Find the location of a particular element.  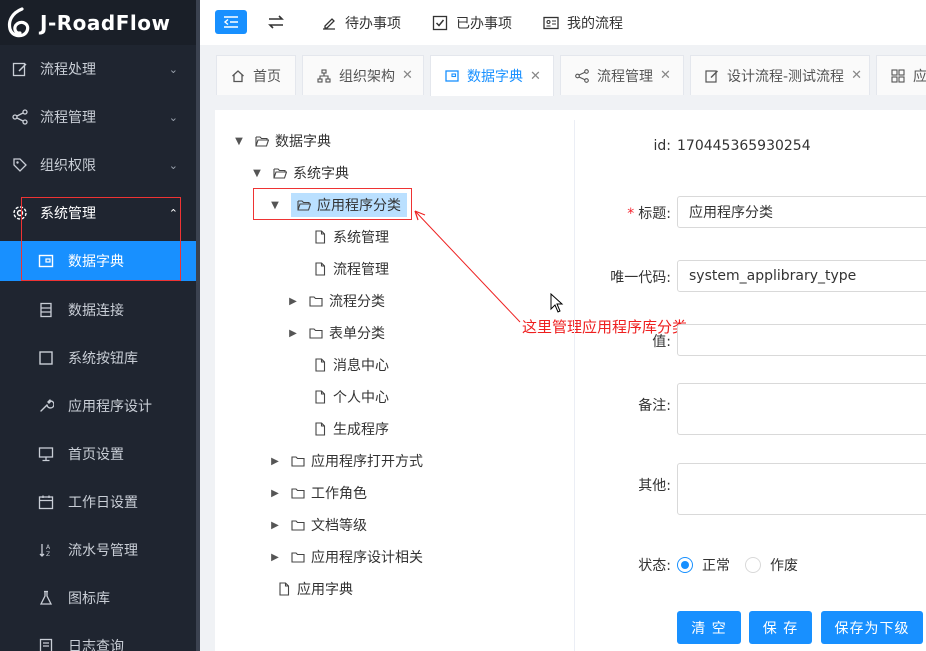

refresh-tab-button is located at coordinates (276, 22).